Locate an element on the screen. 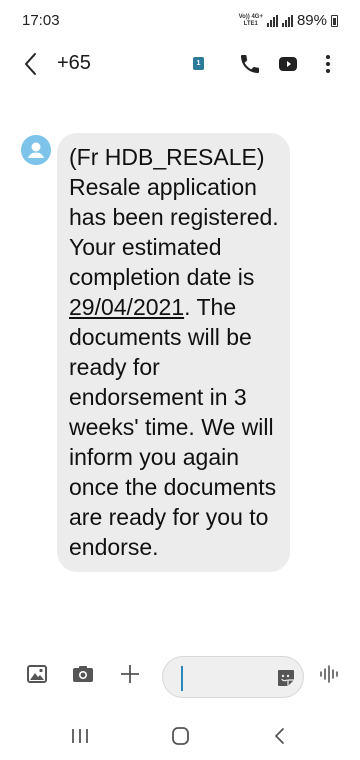  contact-name: +65 is located at coordinates (74, 63).